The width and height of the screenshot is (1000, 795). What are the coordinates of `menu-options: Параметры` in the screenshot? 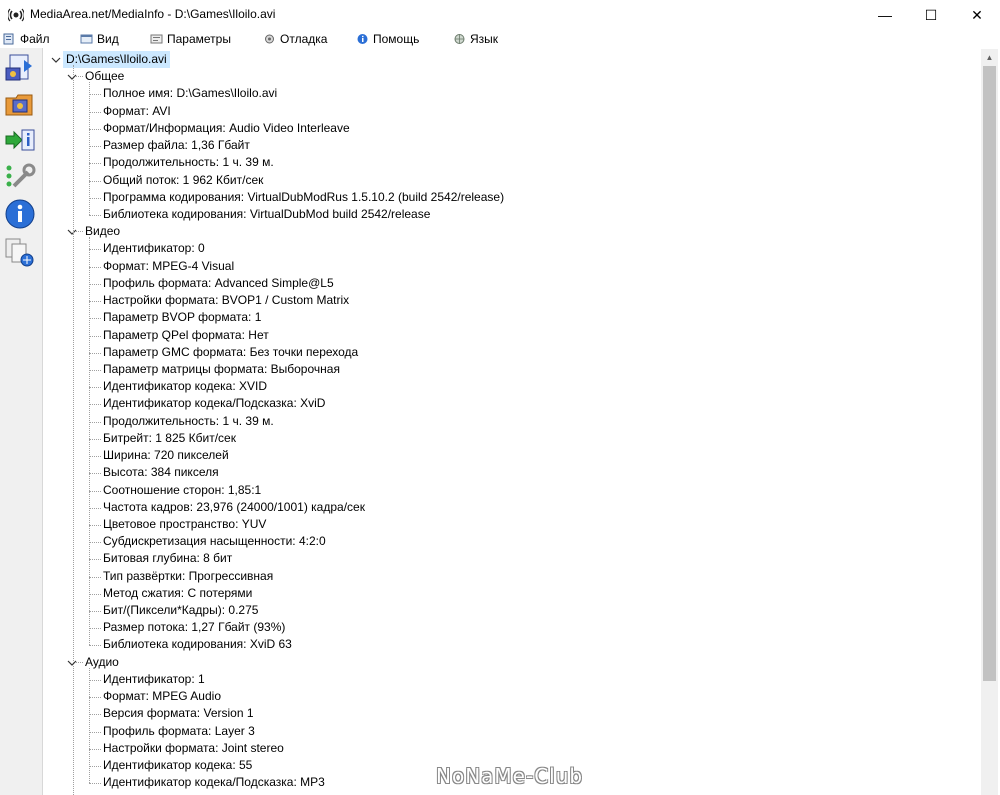 It's located at (190, 39).